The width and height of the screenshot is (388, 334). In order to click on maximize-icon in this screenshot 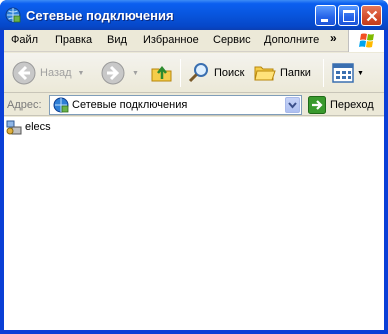, I will do `click(349, 16)`.